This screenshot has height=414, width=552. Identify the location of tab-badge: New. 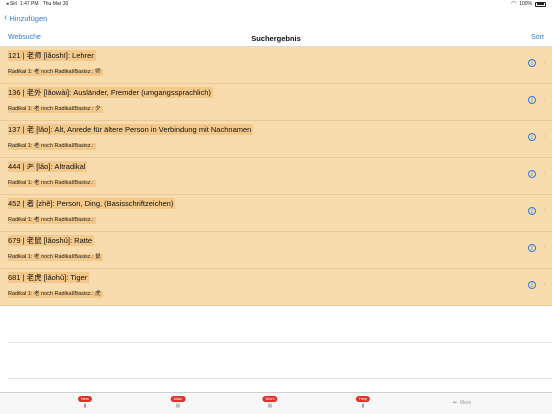
(85, 399).